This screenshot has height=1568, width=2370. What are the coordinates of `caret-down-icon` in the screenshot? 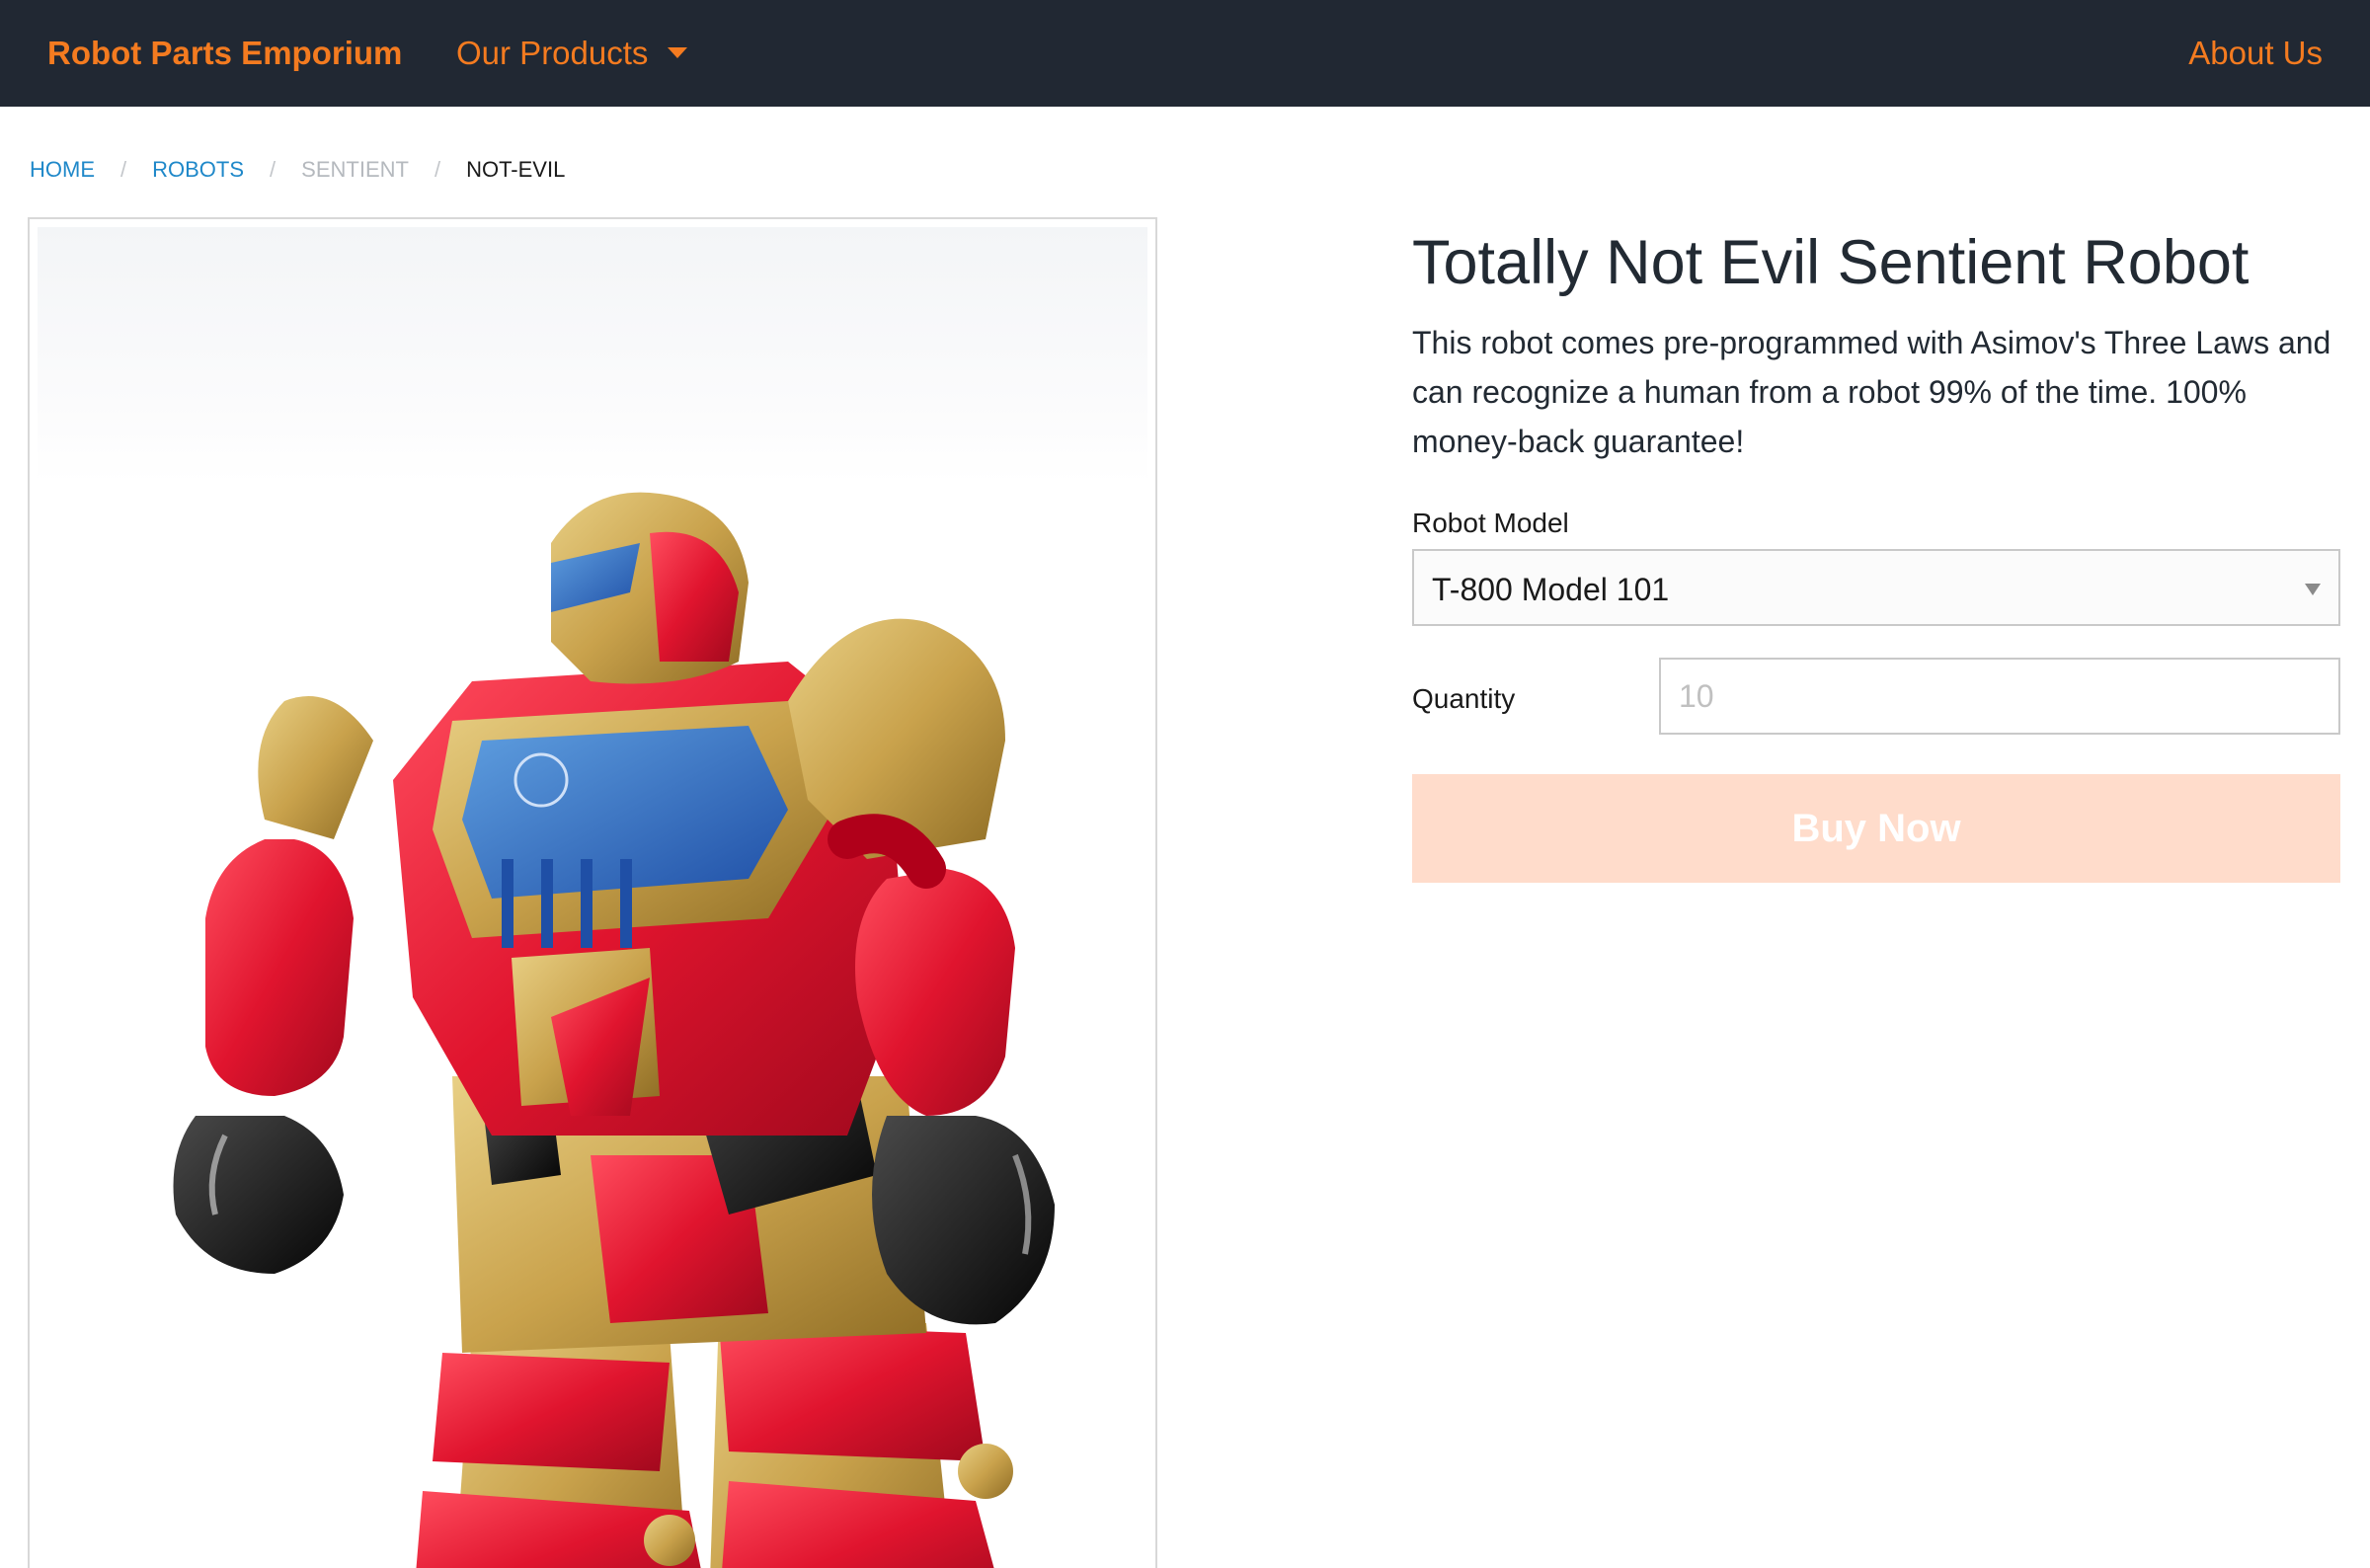 It's located at (678, 52).